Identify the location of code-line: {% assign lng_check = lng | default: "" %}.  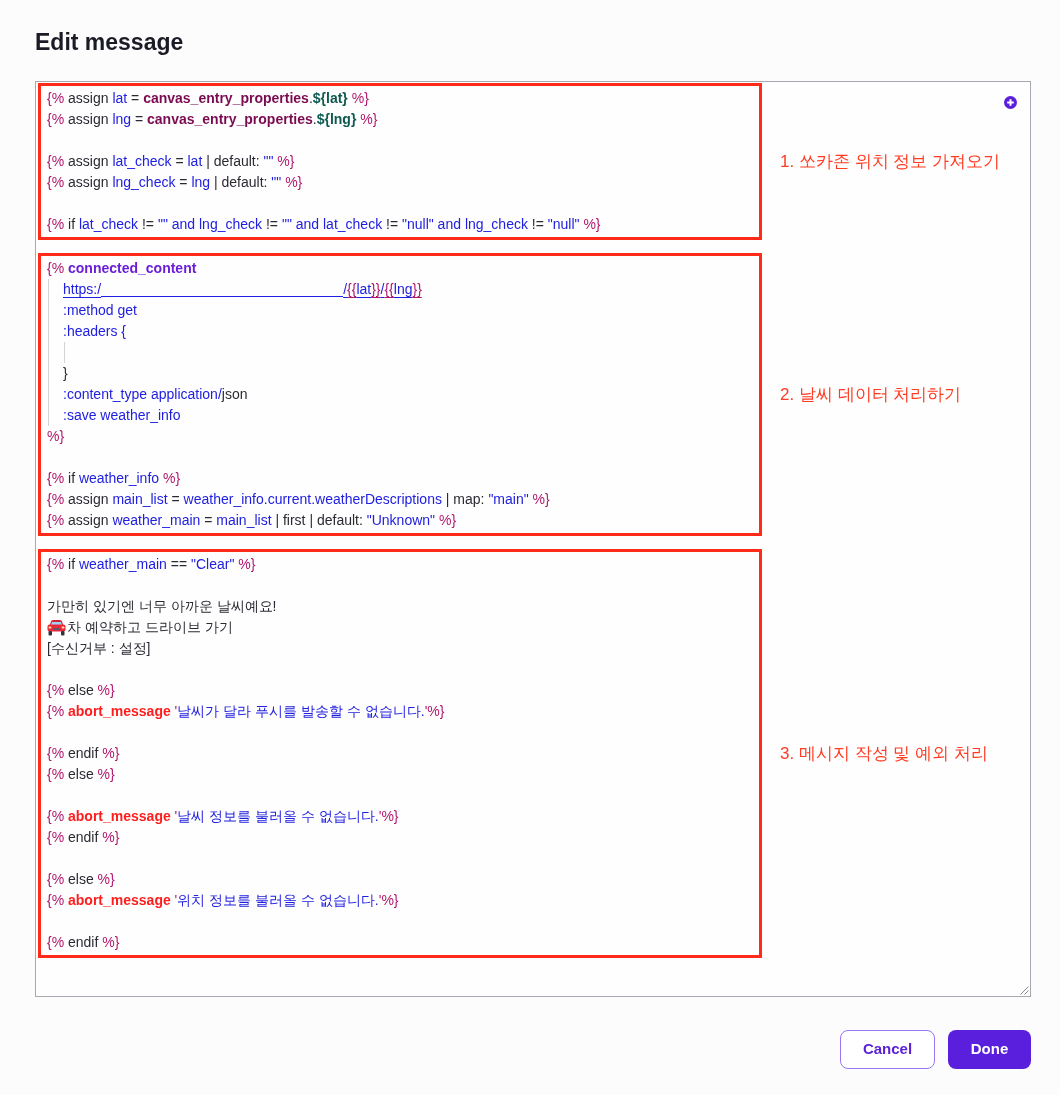
(175, 182).